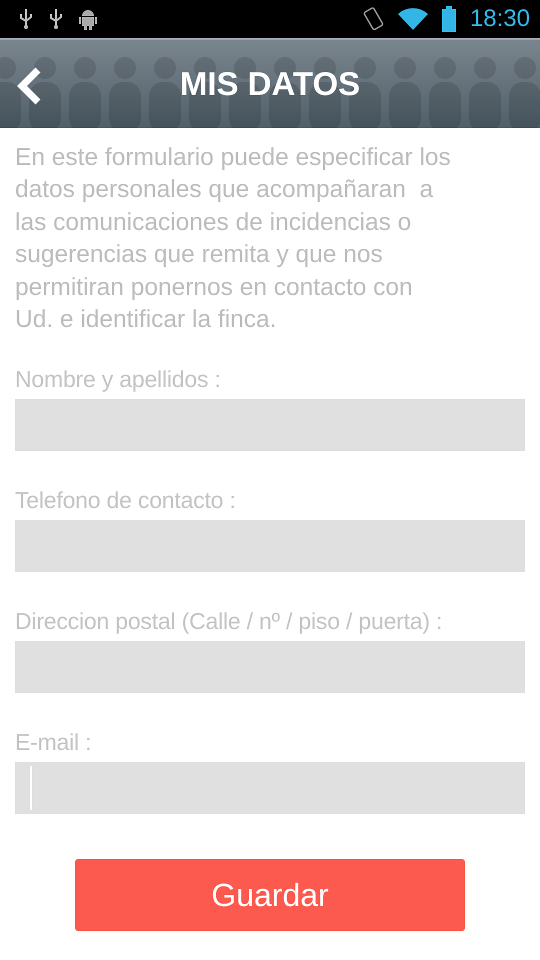 The image size is (540, 960). Describe the element at coordinates (449, 19) in the screenshot. I see `battery-icon` at that location.